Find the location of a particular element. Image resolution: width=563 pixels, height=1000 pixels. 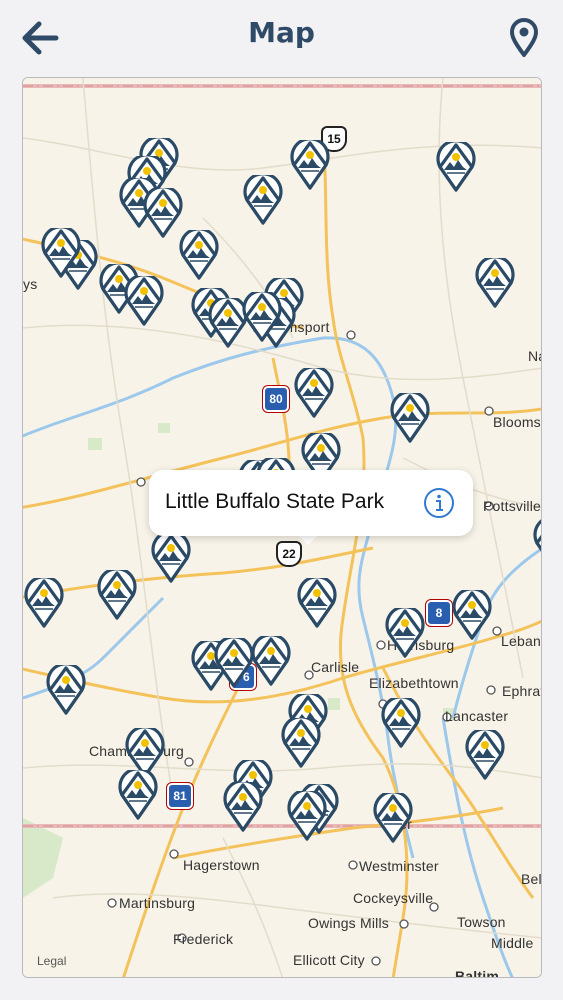

top-bar: Map is located at coordinates (281, 38).